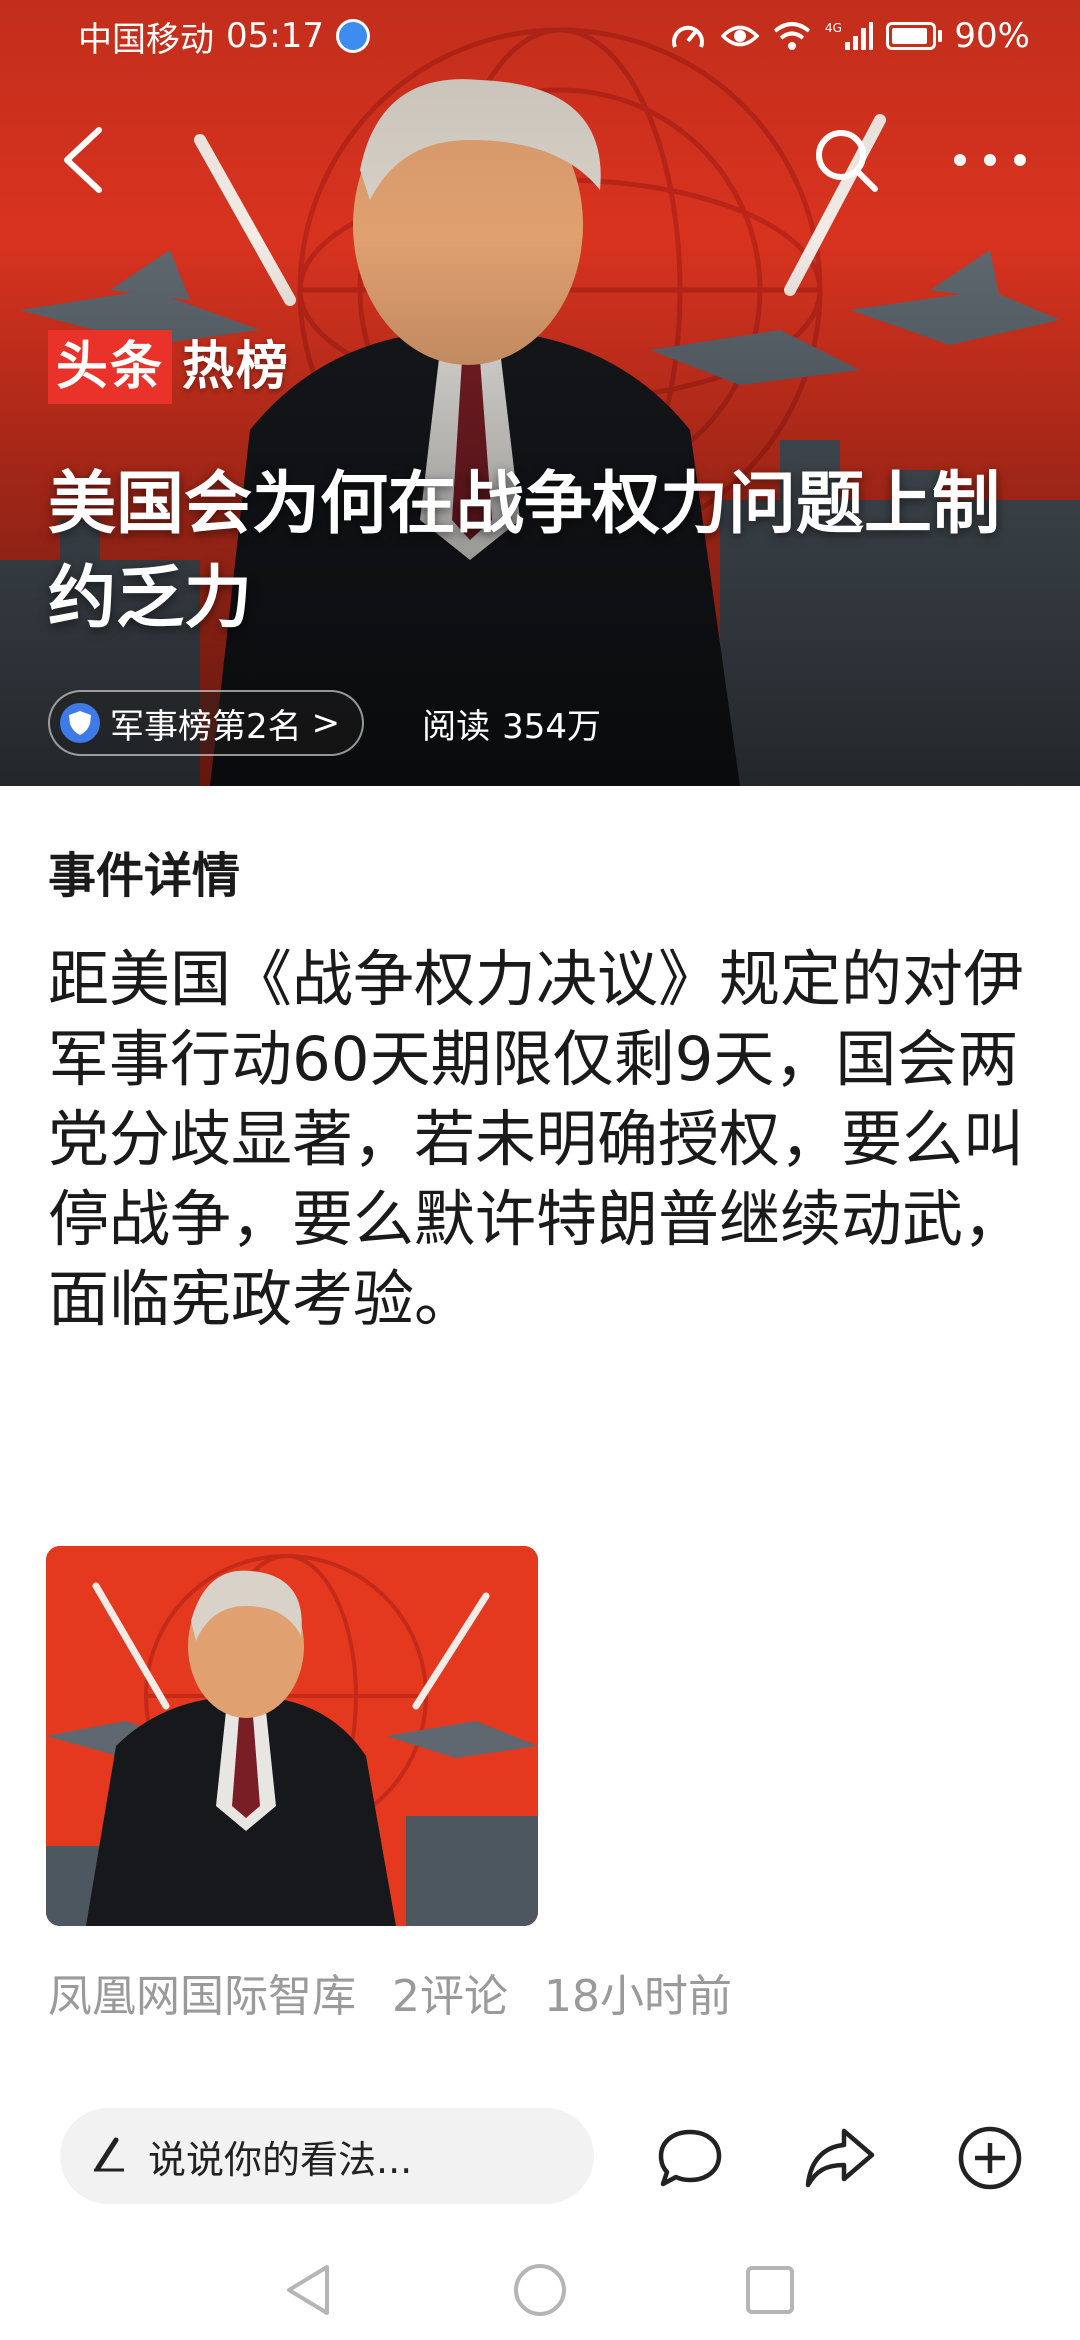 The width and height of the screenshot is (1080, 2340). I want to click on home-circle-icon, so click(540, 2290).